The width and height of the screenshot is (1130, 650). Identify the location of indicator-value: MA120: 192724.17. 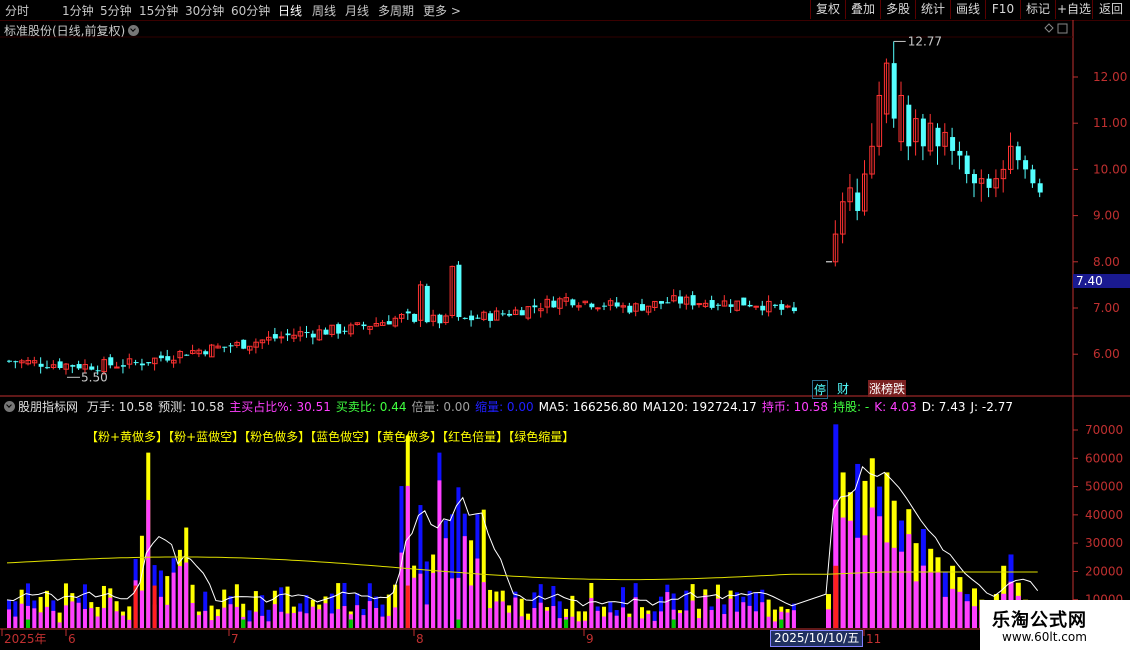
(699, 407).